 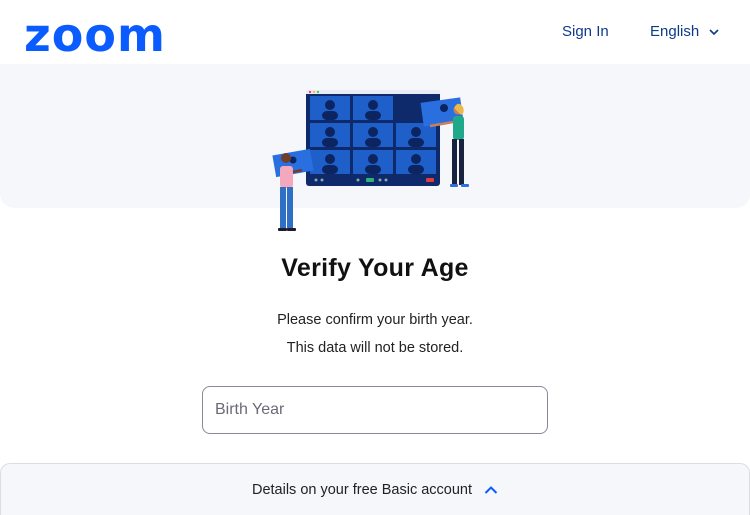 I want to click on chevron-up-icon, so click(x=491, y=489).